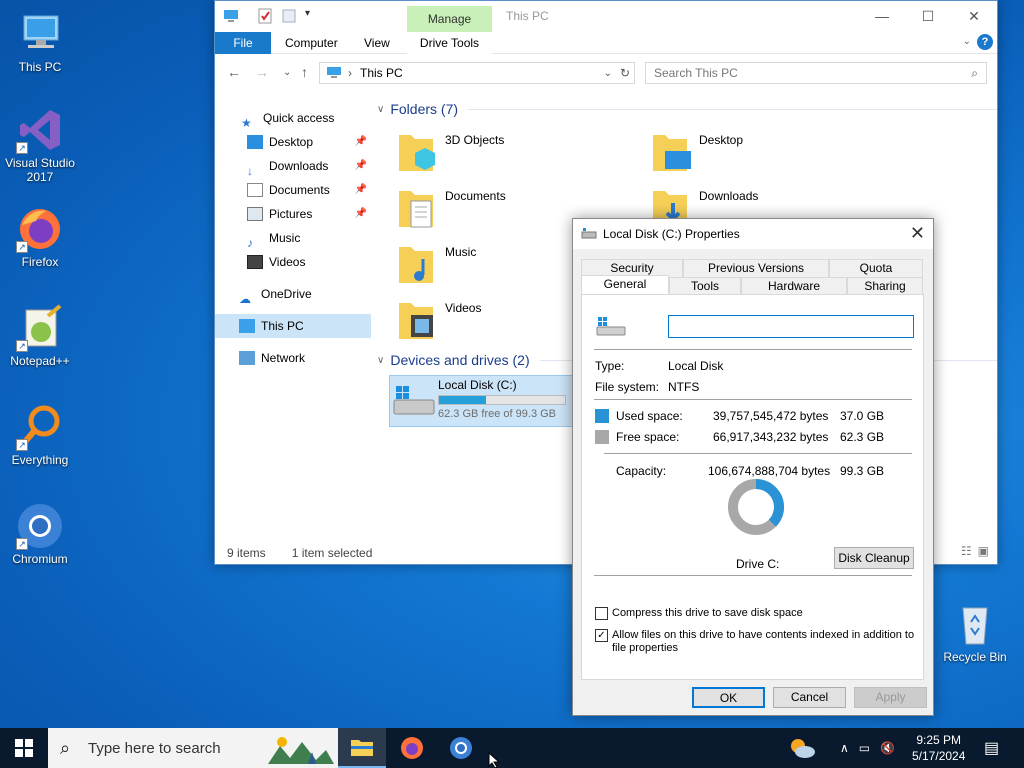  Describe the element at coordinates (417, 319) in the screenshot. I see `folder-videos-icon` at that location.